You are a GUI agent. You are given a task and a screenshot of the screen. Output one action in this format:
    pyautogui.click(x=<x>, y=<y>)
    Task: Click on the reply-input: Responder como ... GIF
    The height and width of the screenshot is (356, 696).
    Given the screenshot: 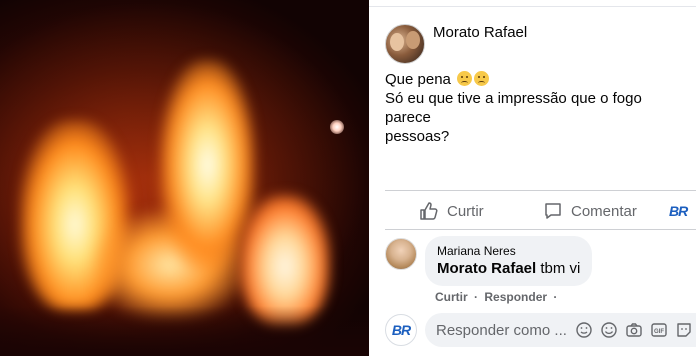 What is the action you would take?
    pyautogui.click(x=560, y=330)
    